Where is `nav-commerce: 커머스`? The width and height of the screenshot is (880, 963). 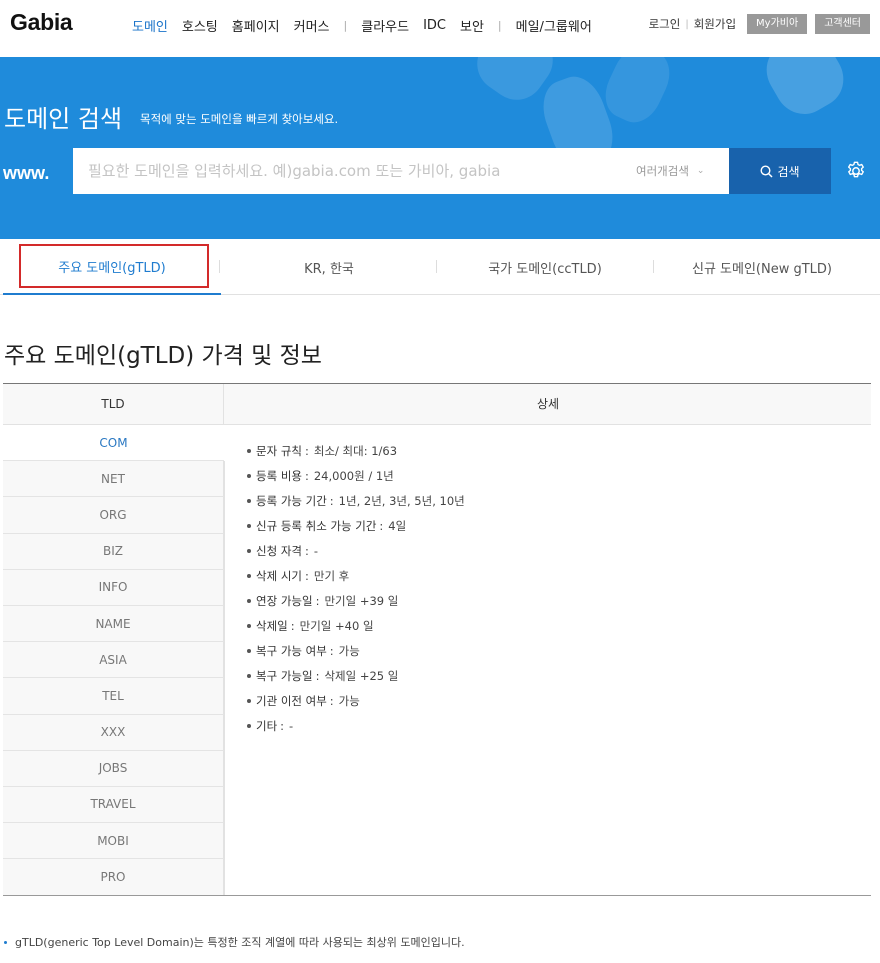 nav-commerce: 커머스 is located at coordinates (312, 25).